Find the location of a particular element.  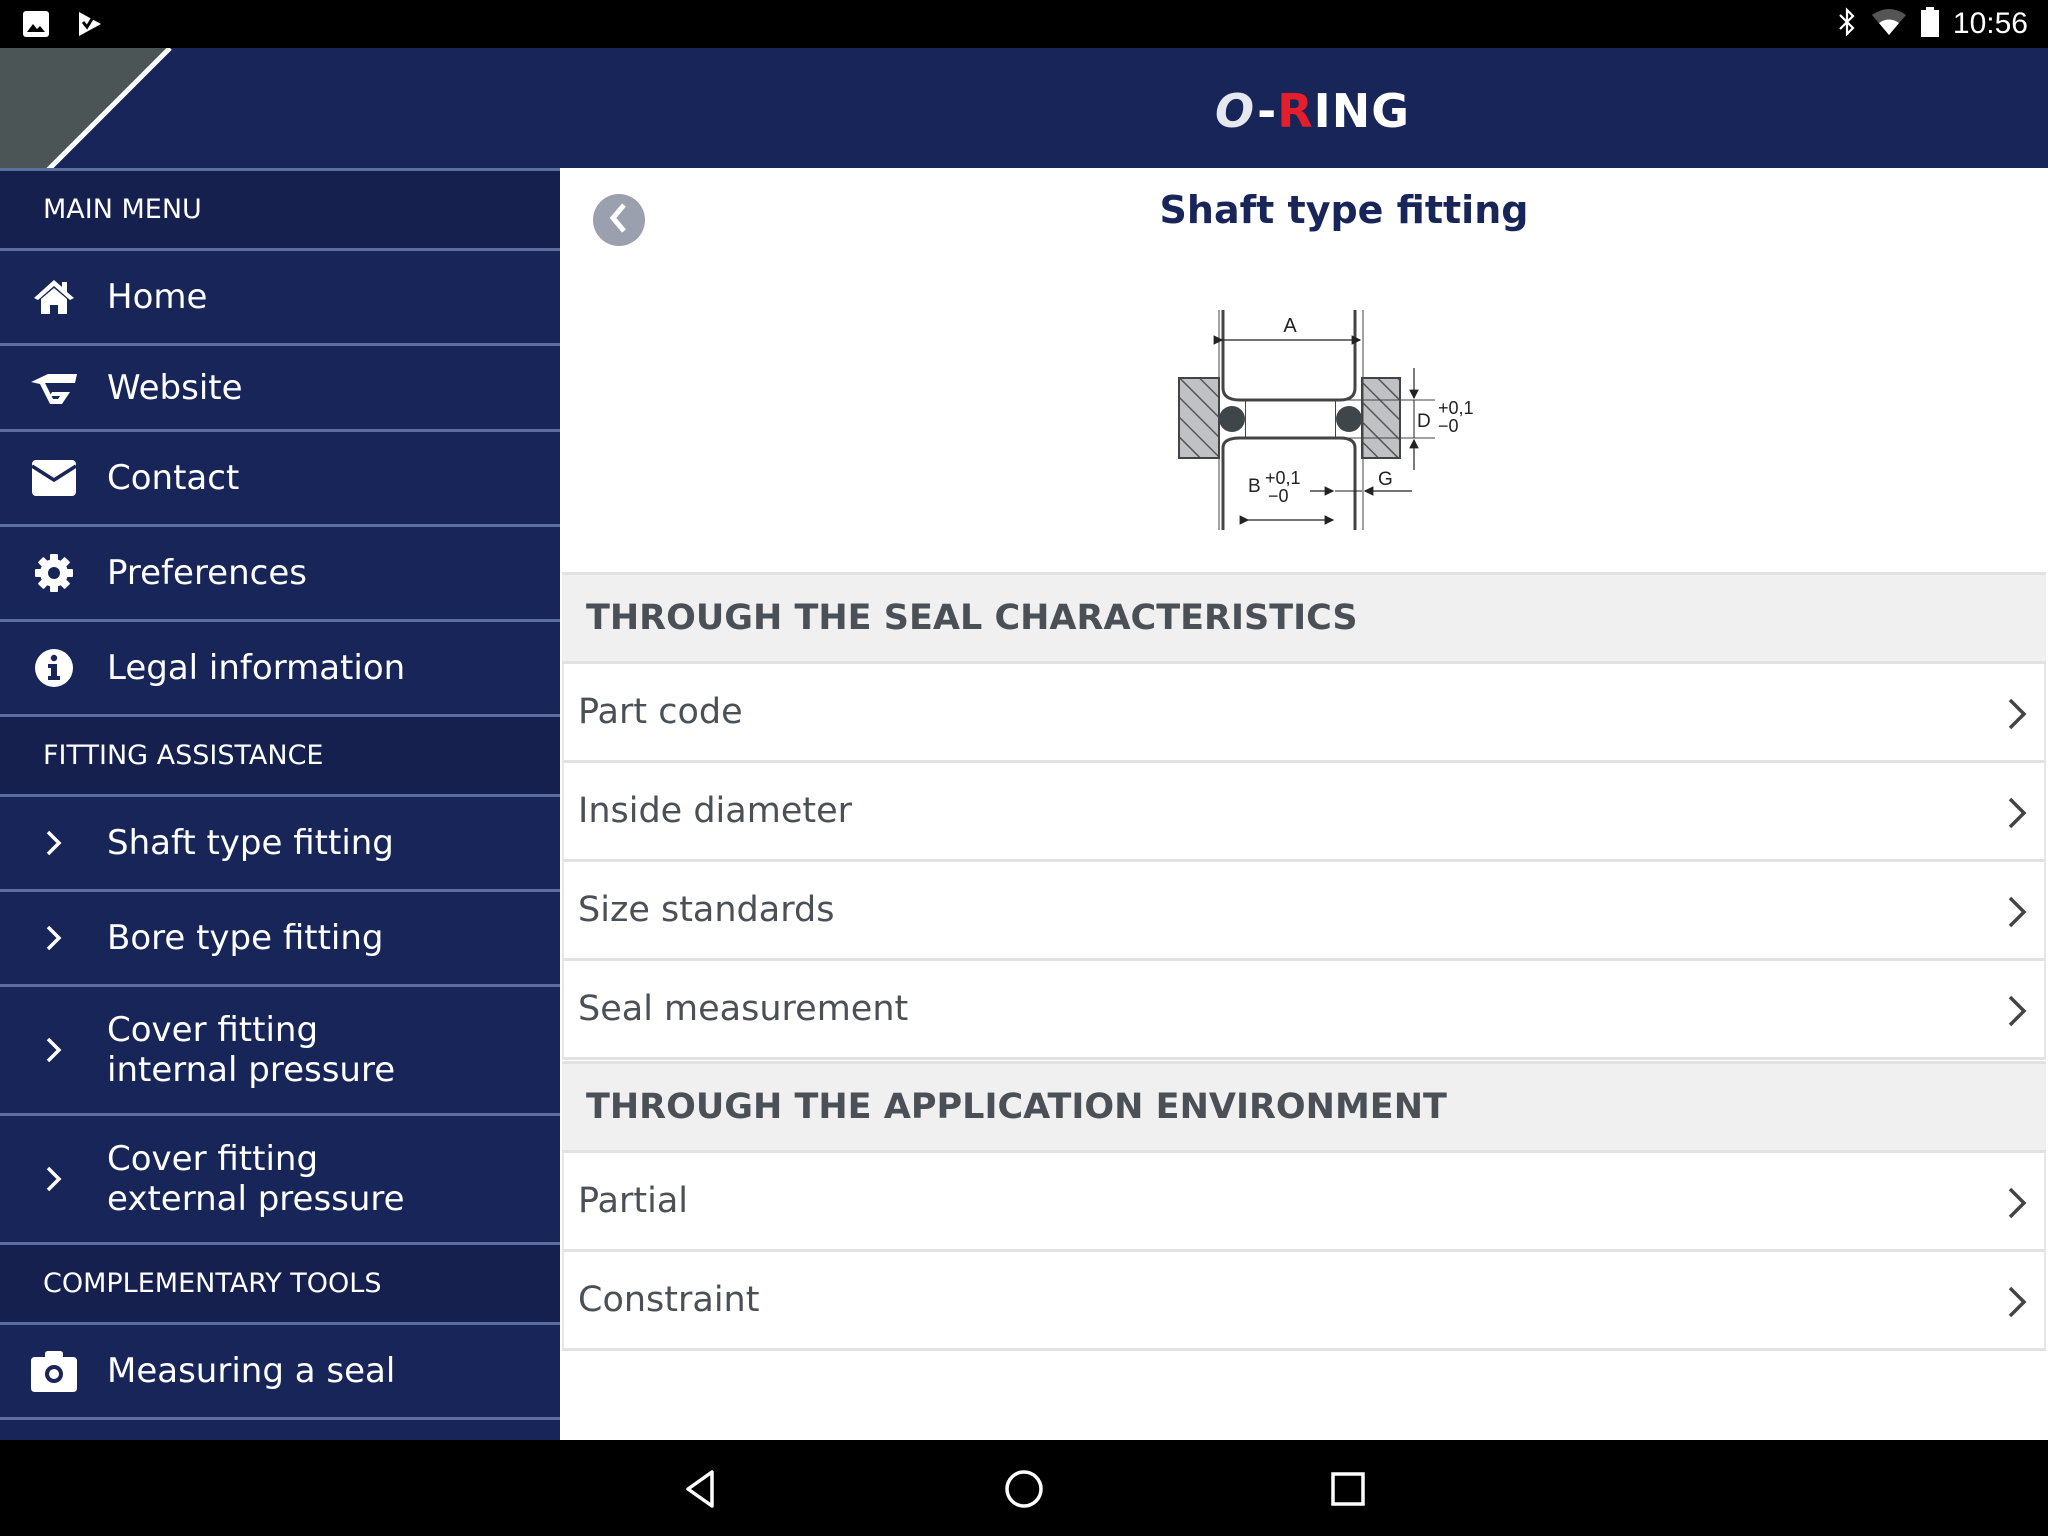

info-icon is located at coordinates (53, 668).